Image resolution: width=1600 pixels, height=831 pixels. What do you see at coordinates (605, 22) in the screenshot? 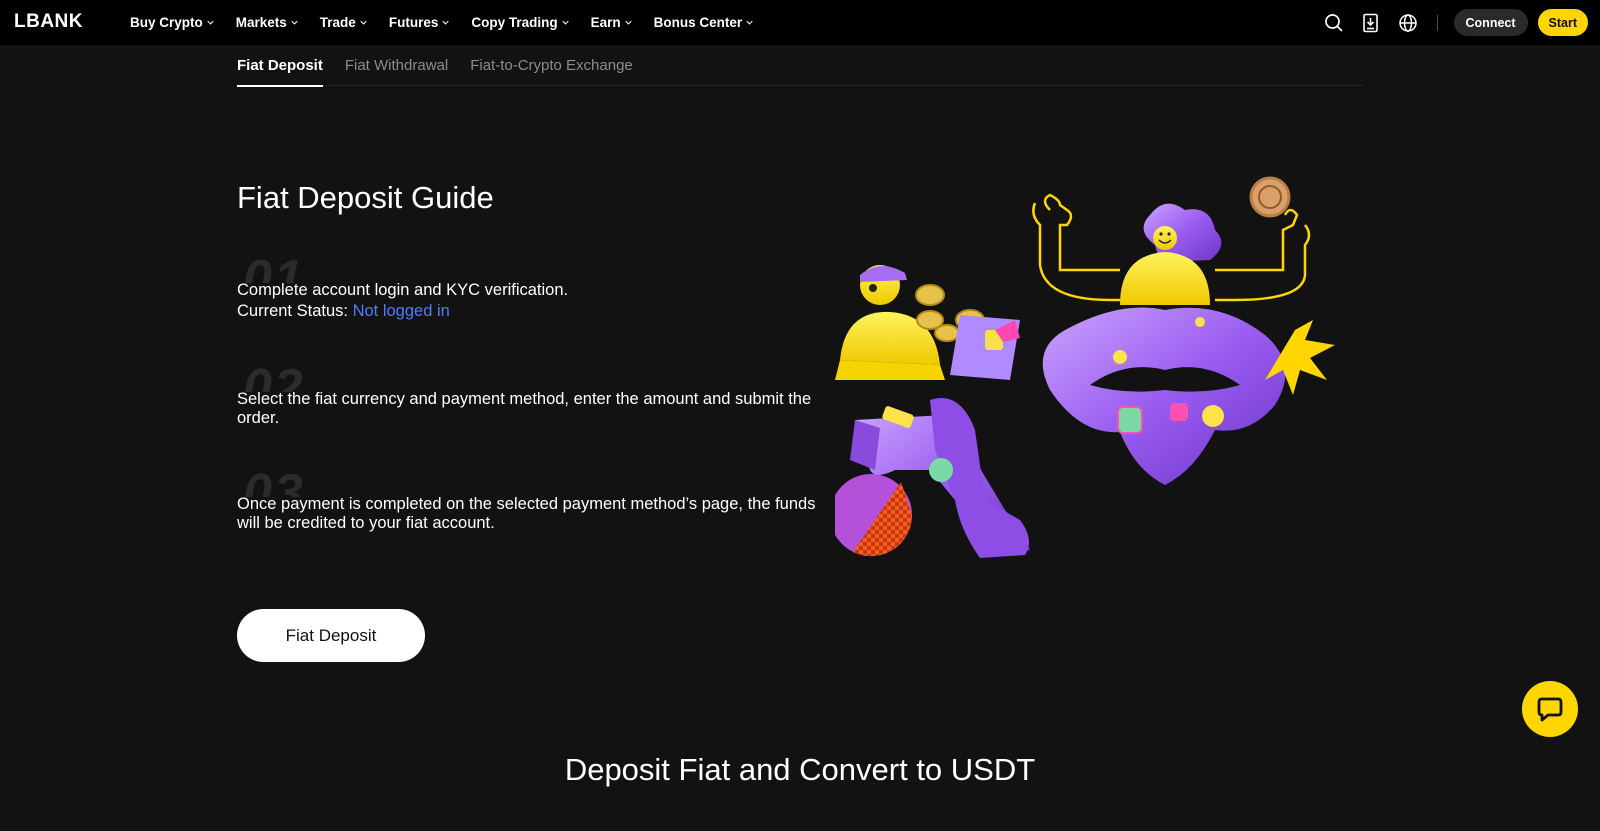
I see `nav-item-label: Earn` at bounding box center [605, 22].